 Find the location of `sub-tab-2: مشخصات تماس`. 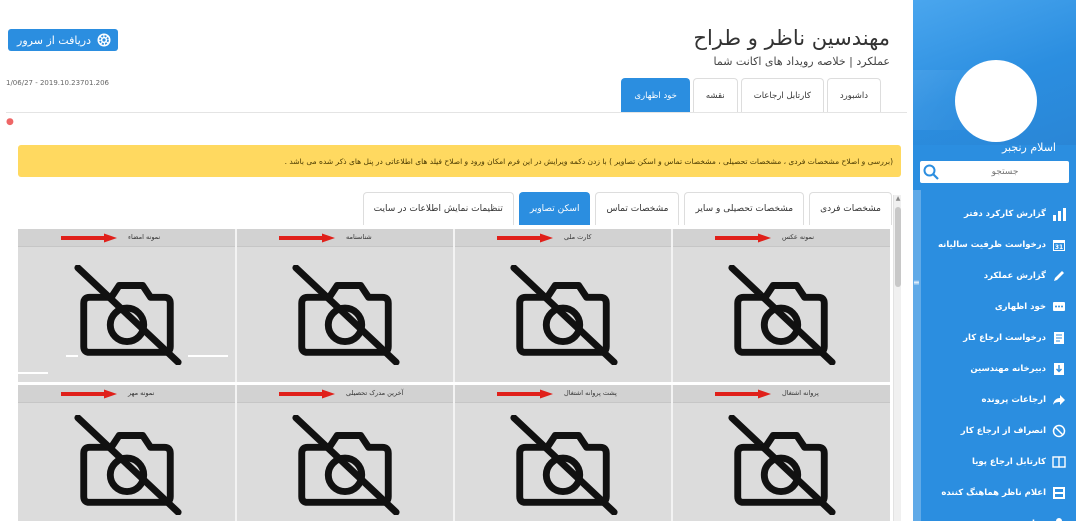

sub-tab-2: مشخصات تماس is located at coordinates (637, 208).